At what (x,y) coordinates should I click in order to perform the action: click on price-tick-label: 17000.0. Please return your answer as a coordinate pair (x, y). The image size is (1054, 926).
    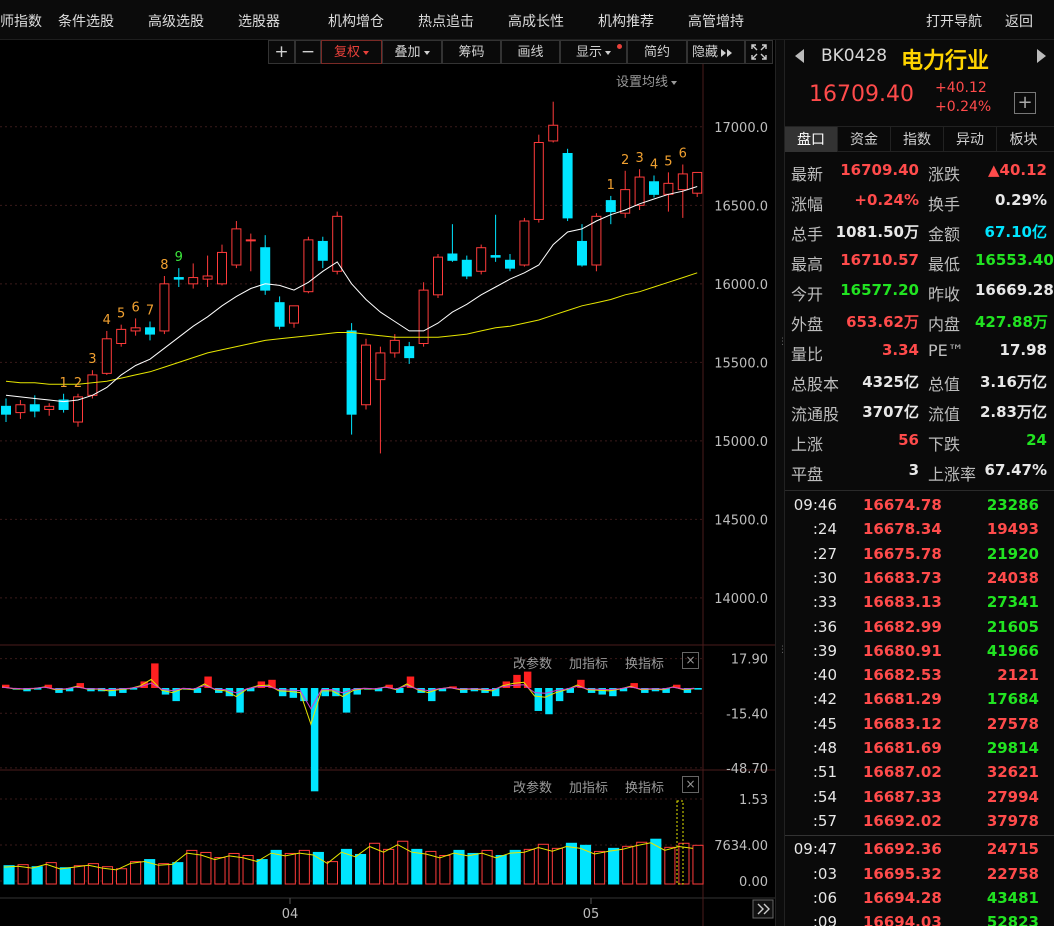
    Looking at the image, I should click on (741, 128).